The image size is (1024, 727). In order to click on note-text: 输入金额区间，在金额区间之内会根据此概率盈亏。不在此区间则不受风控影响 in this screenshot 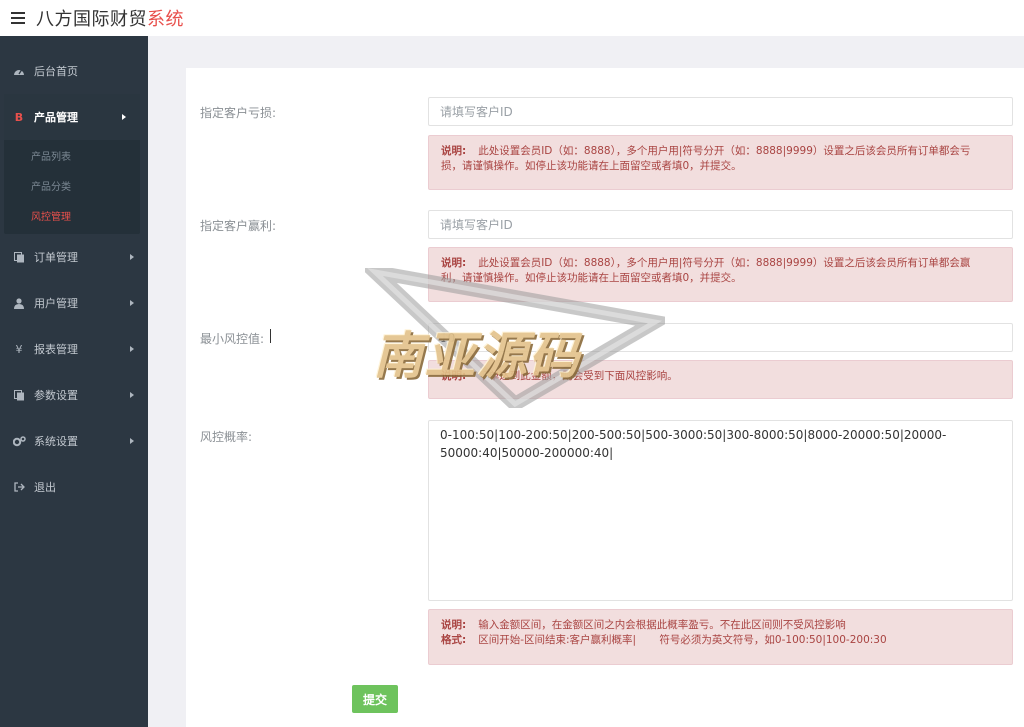, I will do `click(662, 625)`.